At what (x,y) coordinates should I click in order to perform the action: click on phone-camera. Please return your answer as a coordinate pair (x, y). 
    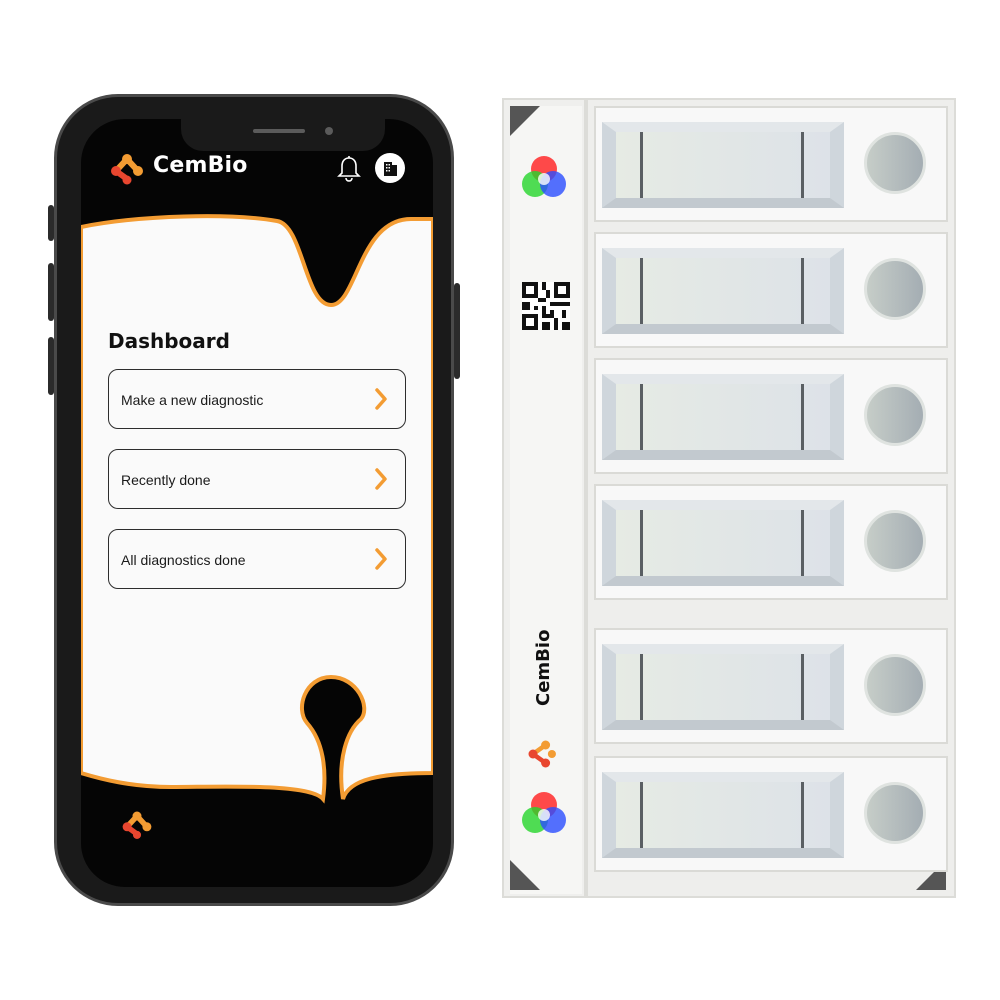
    Looking at the image, I should click on (329, 131).